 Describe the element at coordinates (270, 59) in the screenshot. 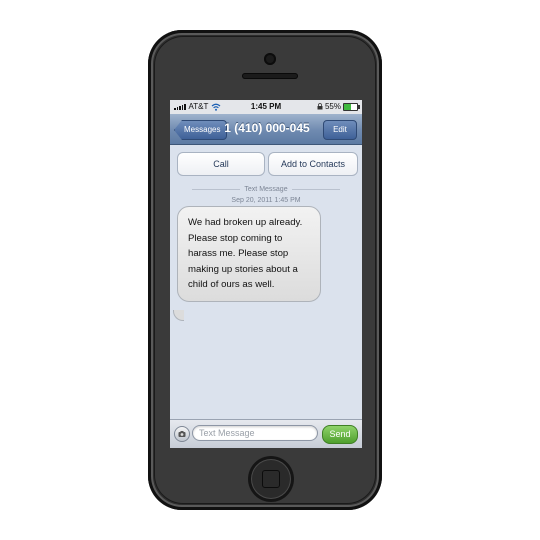

I see `front-camera` at that location.